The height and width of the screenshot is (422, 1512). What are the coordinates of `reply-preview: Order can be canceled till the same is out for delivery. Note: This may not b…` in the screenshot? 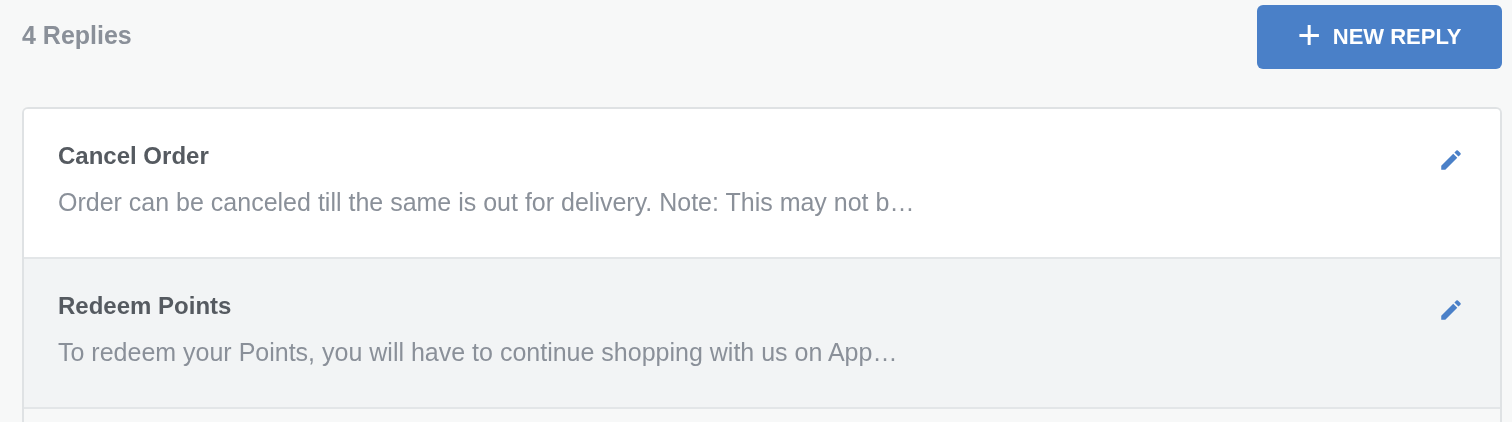 It's located at (486, 202).